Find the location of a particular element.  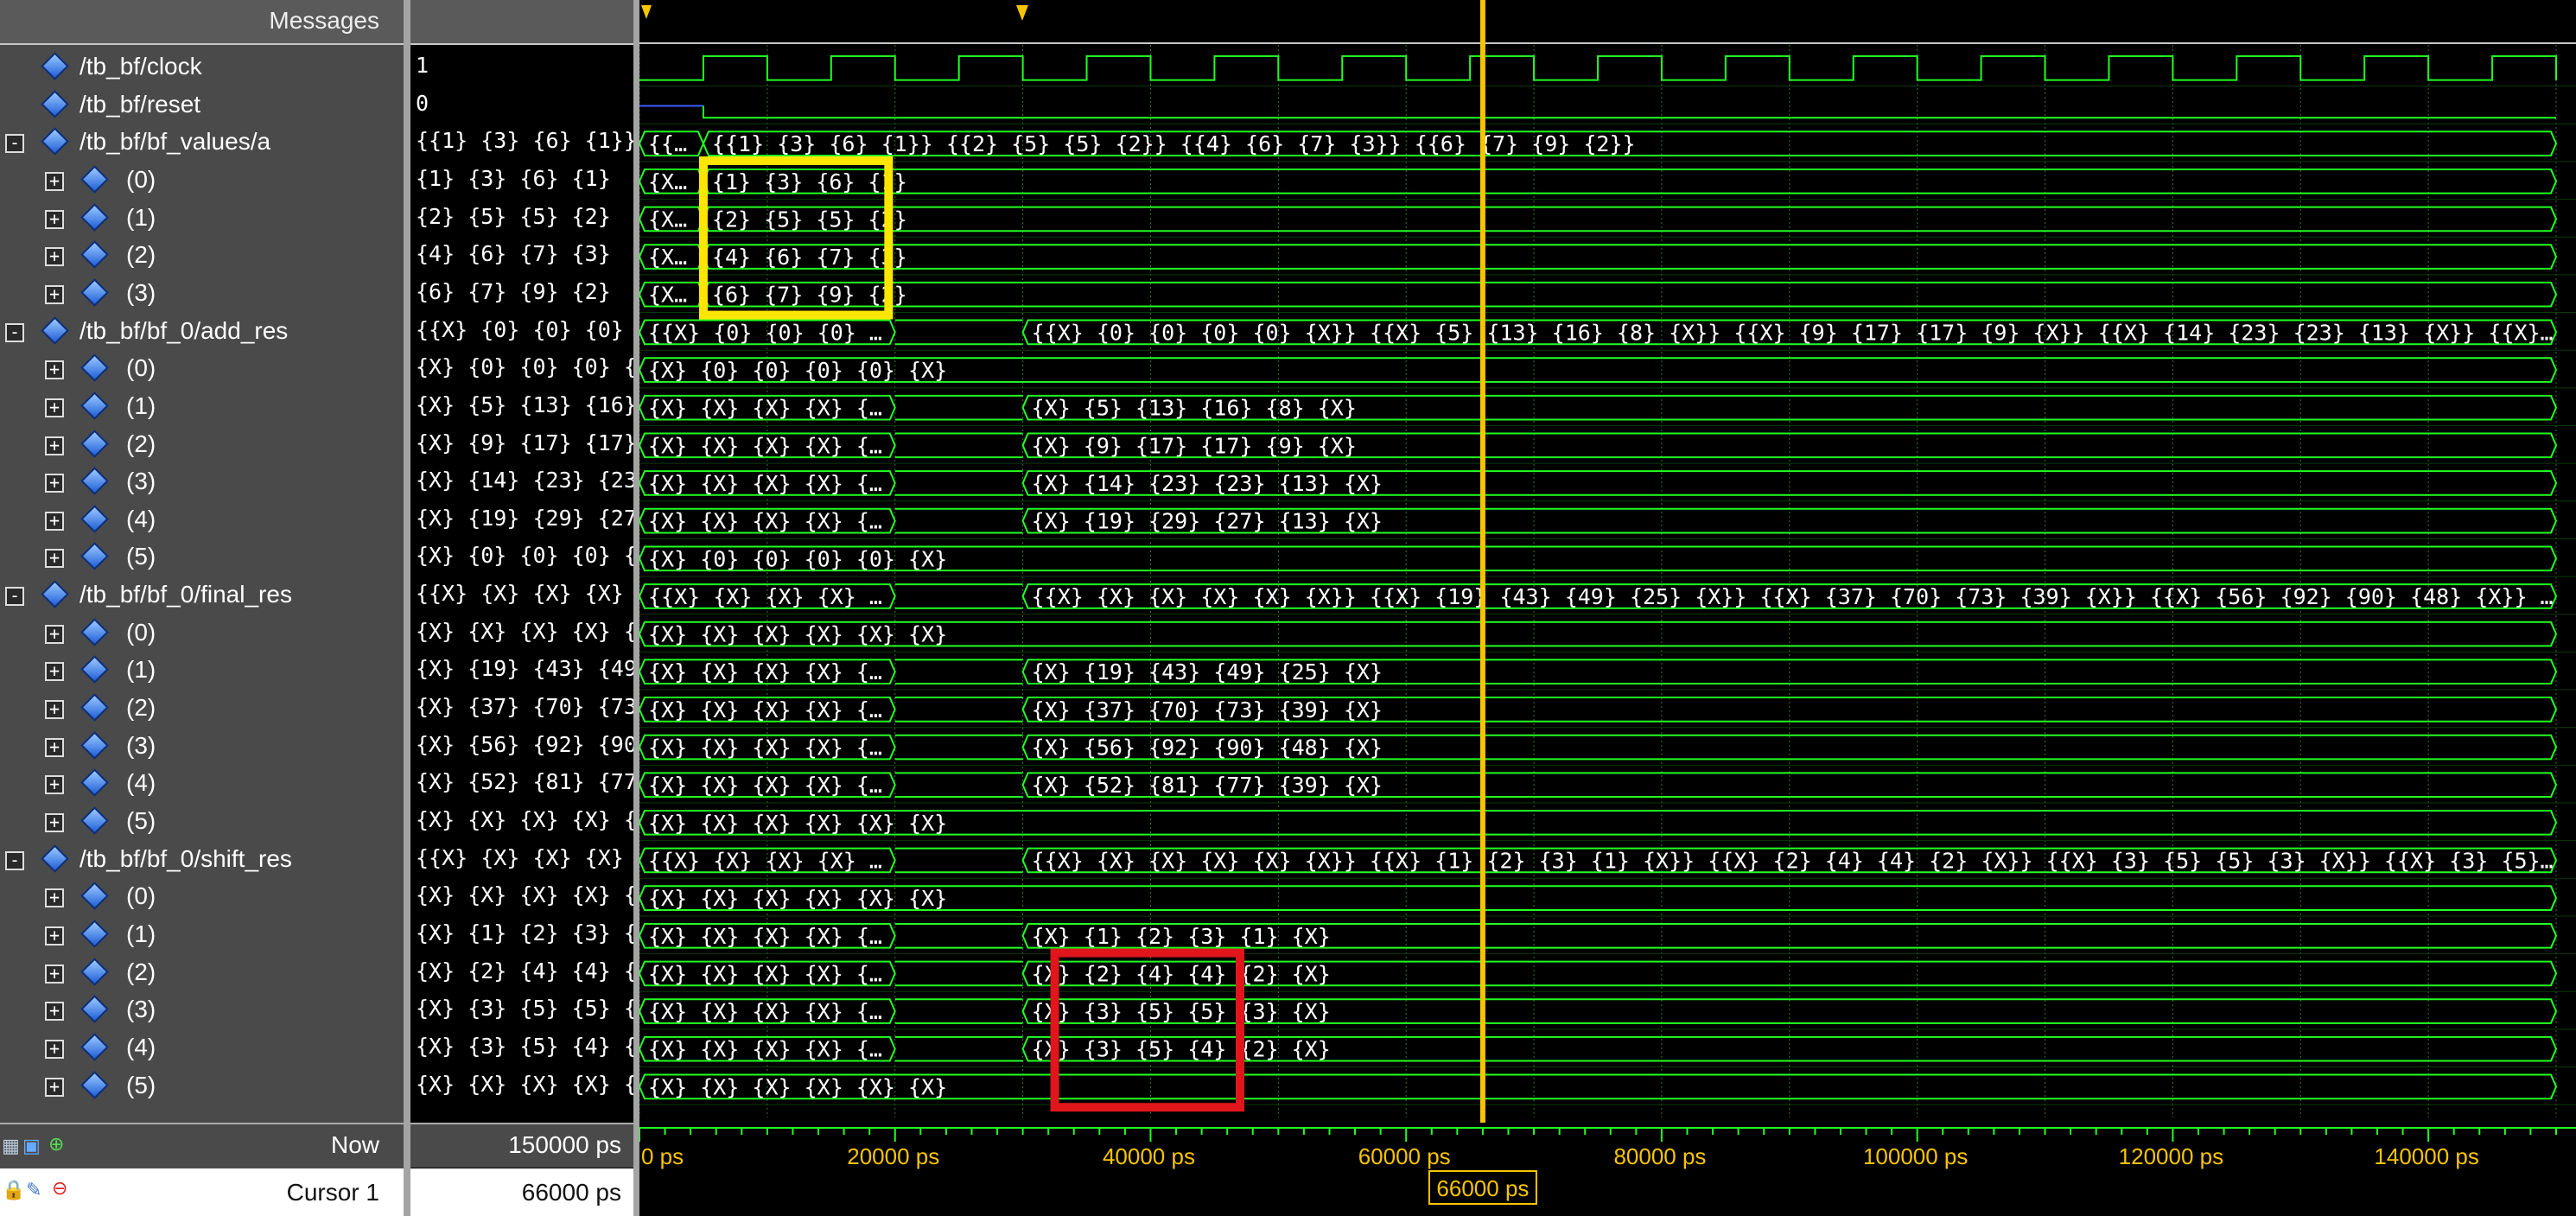

signal-row: - /tb_bf/bf_0/final_res is located at coordinates (202, 596).